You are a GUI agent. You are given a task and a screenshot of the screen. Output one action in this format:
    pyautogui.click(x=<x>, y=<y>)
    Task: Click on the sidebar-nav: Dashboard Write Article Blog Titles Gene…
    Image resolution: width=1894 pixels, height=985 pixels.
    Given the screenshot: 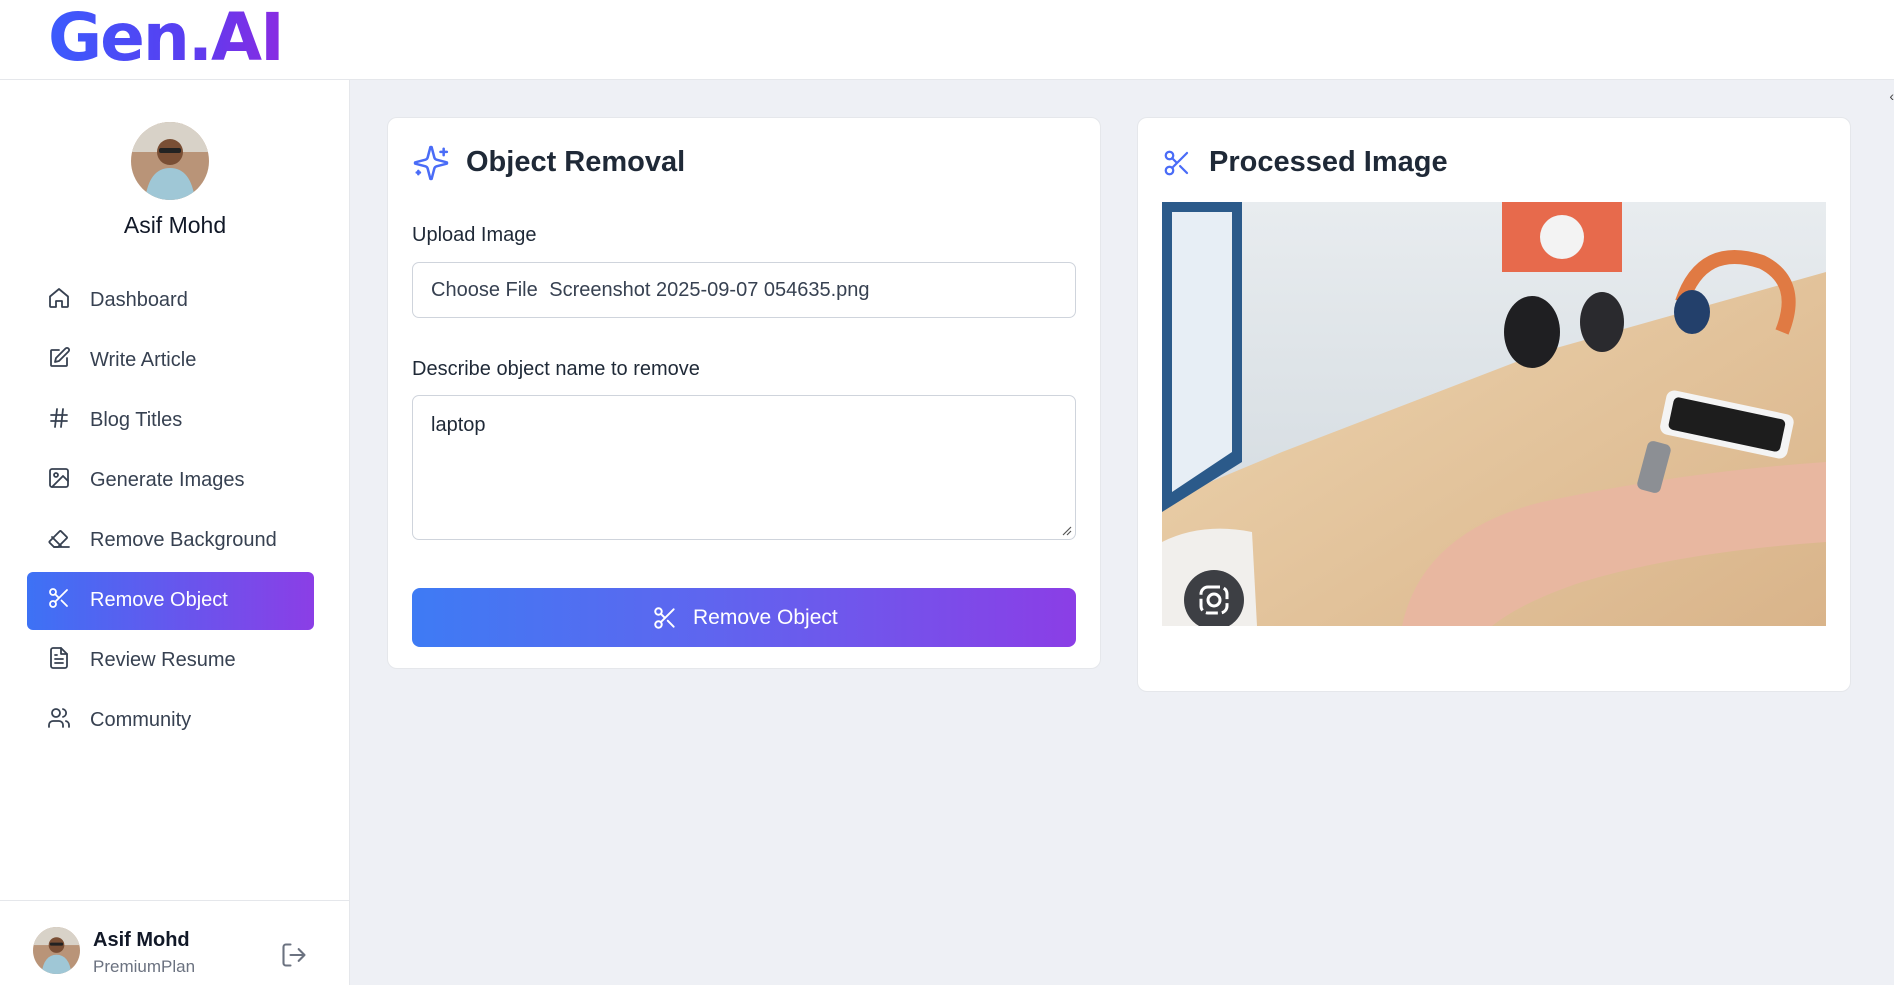 What is the action you would take?
    pyautogui.click(x=170, y=512)
    